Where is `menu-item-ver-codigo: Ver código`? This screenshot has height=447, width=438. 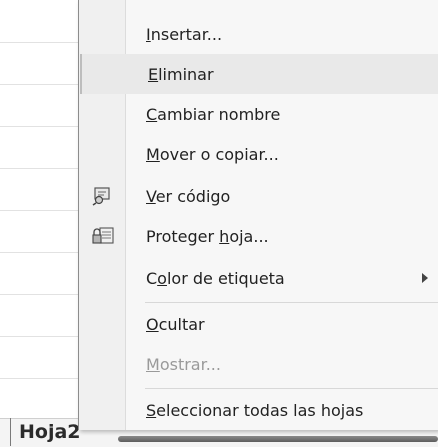 menu-item-ver-codigo: Ver código is located at coordinates (259, 196).